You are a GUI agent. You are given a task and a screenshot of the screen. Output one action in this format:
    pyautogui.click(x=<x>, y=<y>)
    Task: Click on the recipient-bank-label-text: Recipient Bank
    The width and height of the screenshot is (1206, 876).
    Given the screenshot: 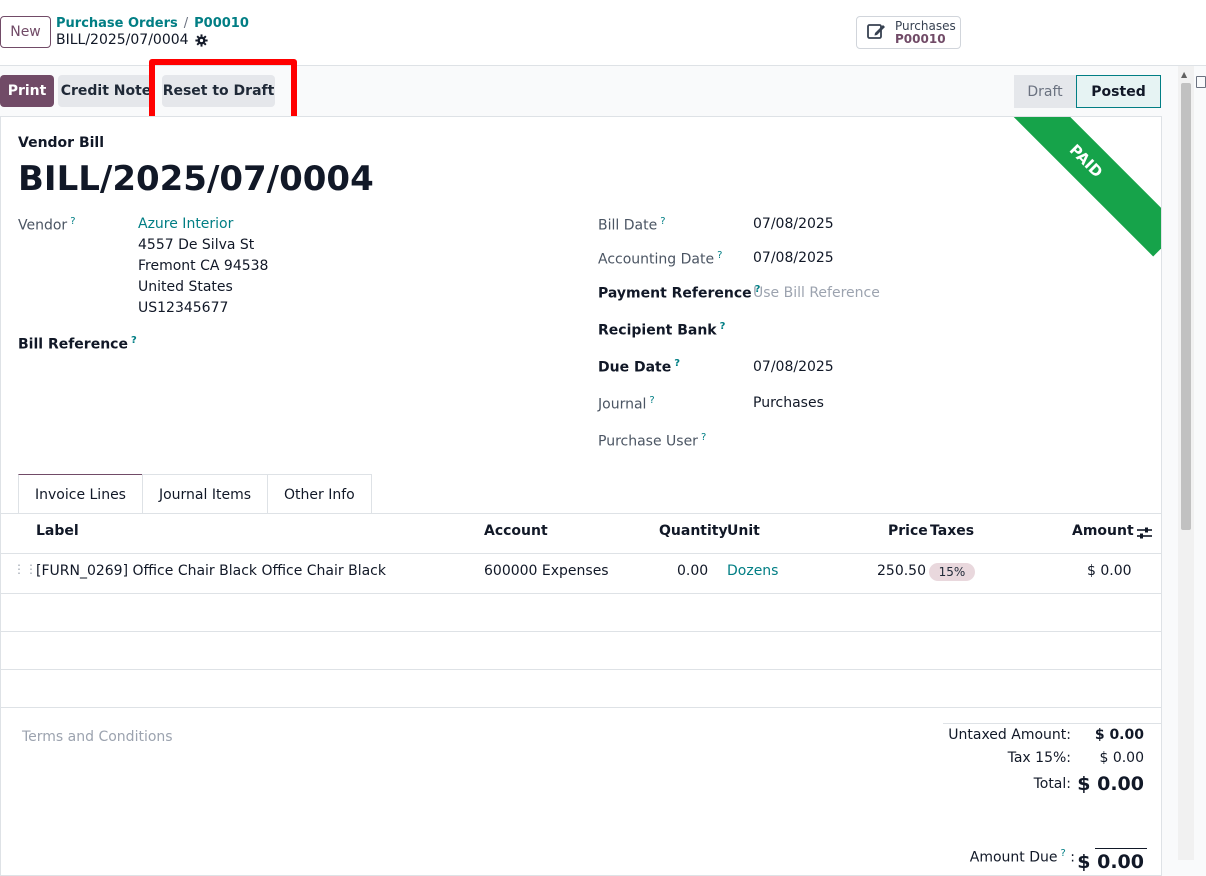 What is the action you would take?
    pyautogui.click(x=657, y=330)
    